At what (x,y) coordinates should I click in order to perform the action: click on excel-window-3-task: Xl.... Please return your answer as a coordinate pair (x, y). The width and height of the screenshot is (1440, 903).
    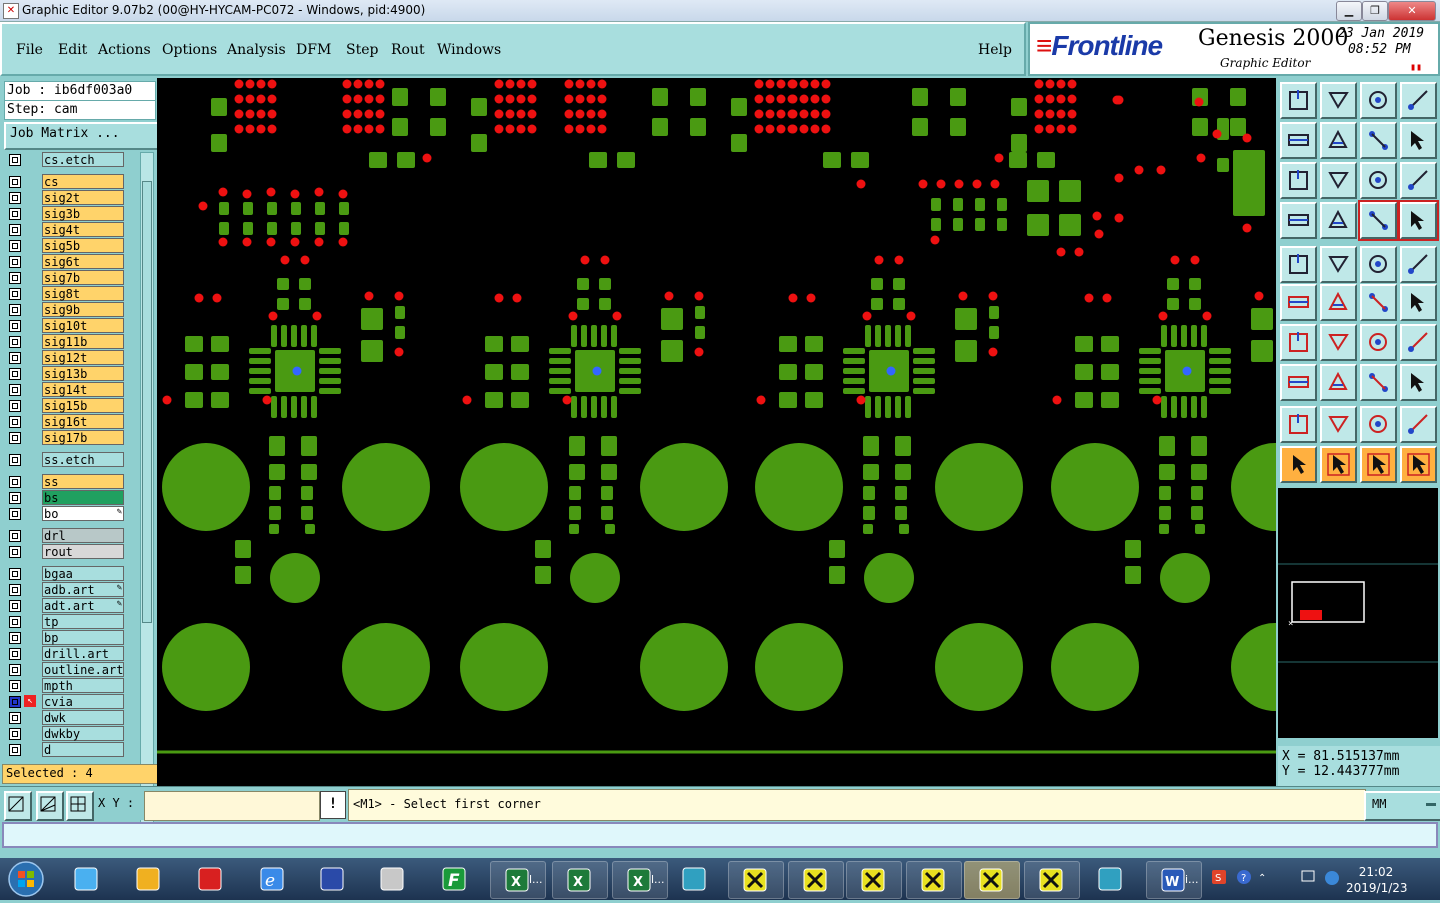
    Looking at the image, I should click on (640, 880).